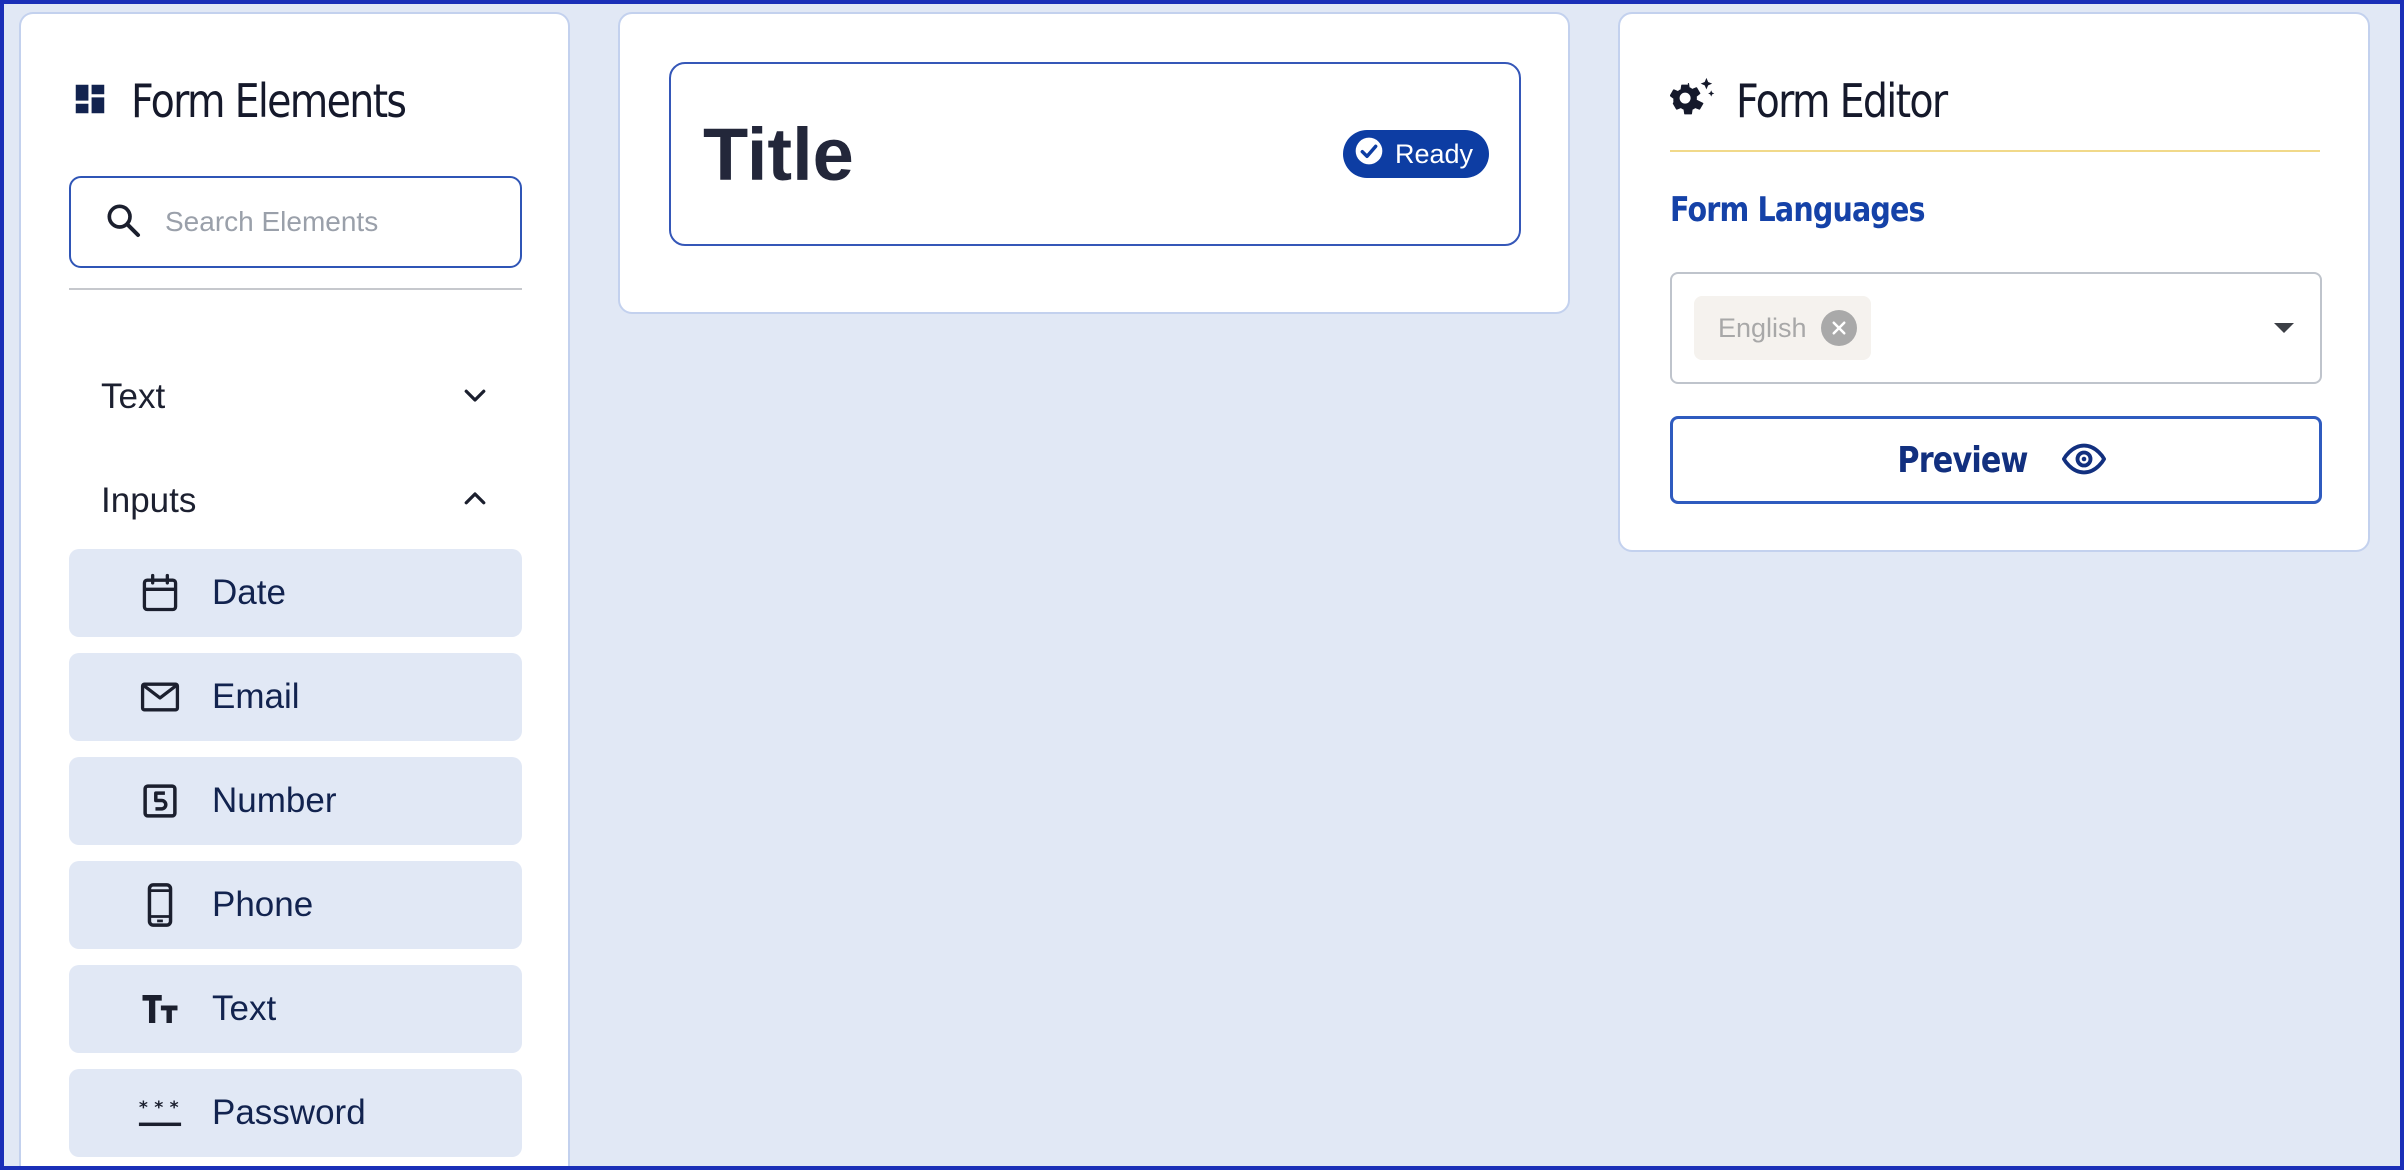 This screenshot has width=2404, height=1170. I want to click on element-item-label: Text, so click(244, 1008).